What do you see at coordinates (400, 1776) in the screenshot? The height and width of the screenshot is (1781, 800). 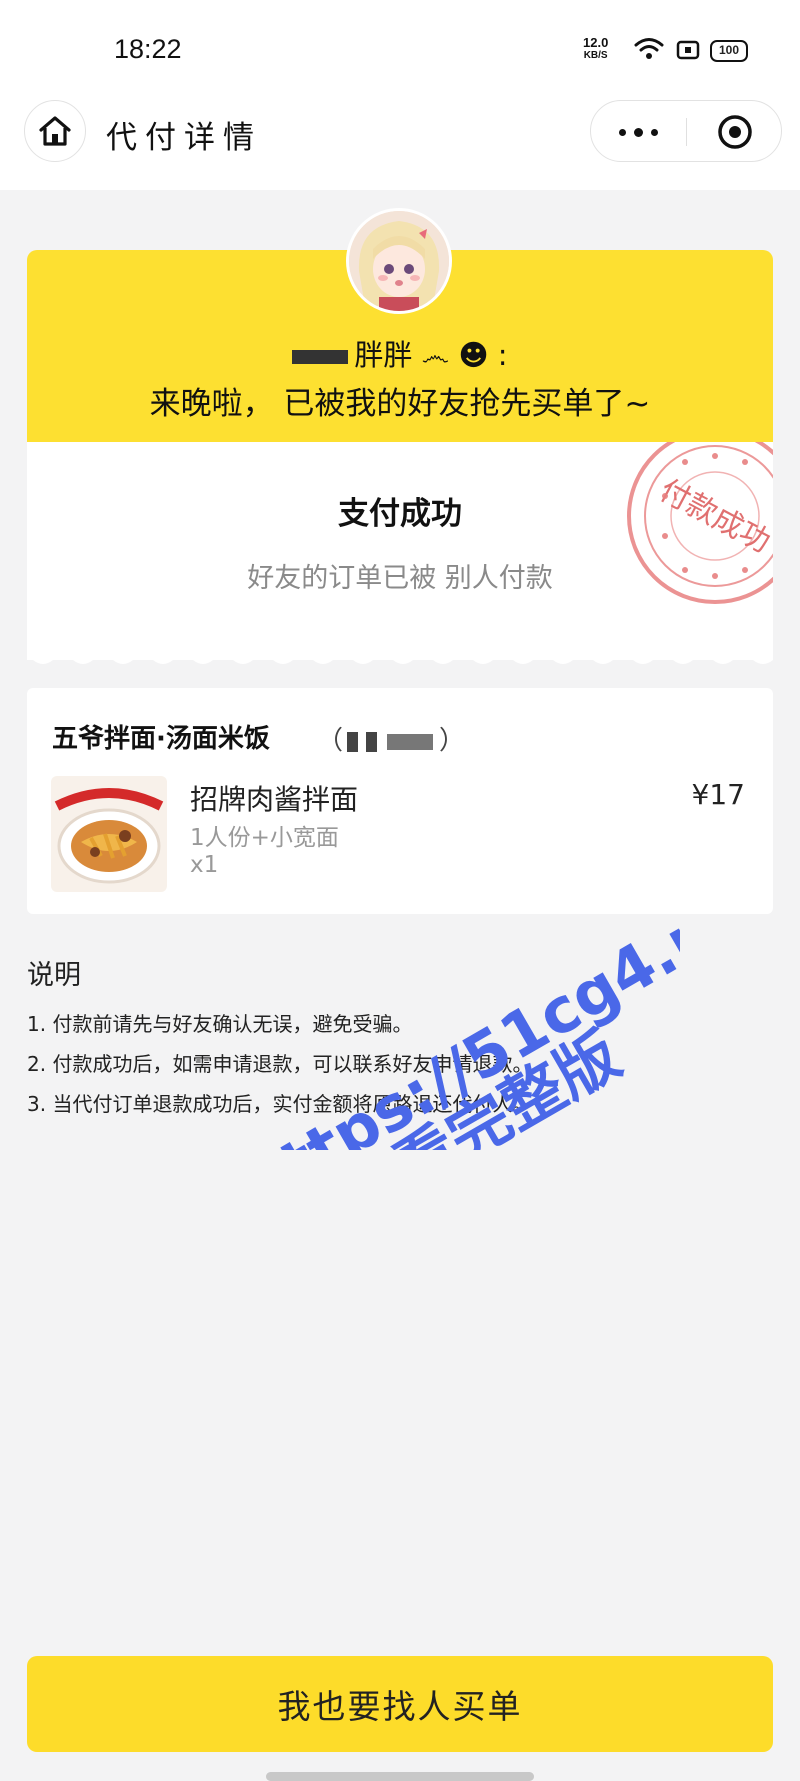 I see `home-indicator` at bounding box center [400, 1776].